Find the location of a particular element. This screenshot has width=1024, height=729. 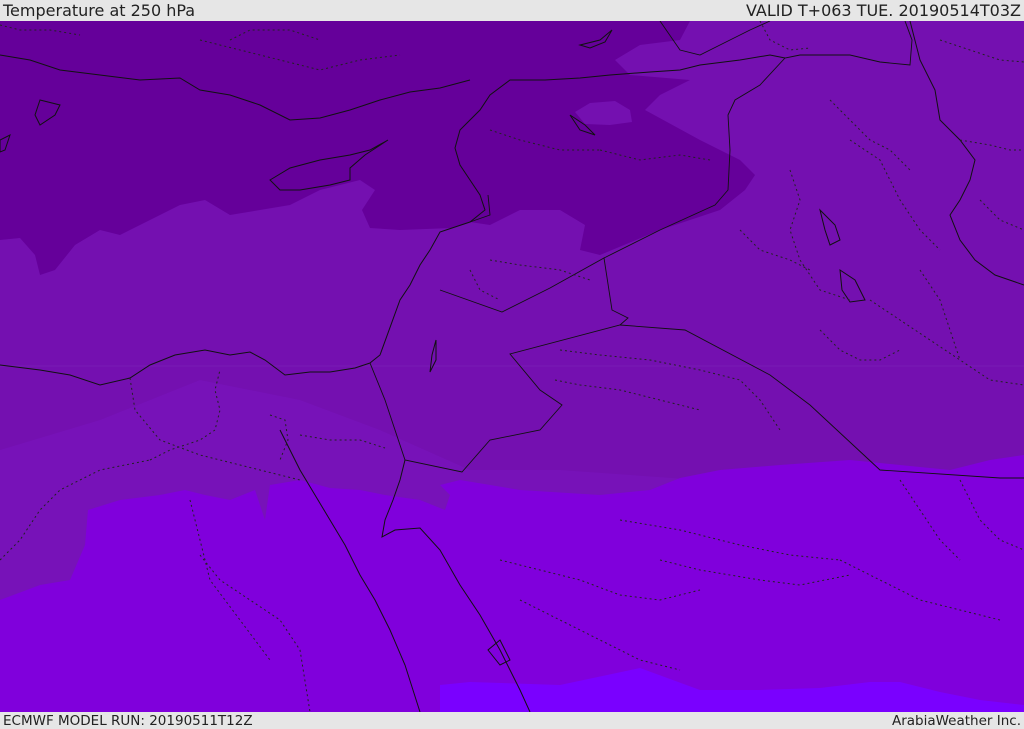

map-title: Temperature at 250 hPa is located at coordinates (99, 10).